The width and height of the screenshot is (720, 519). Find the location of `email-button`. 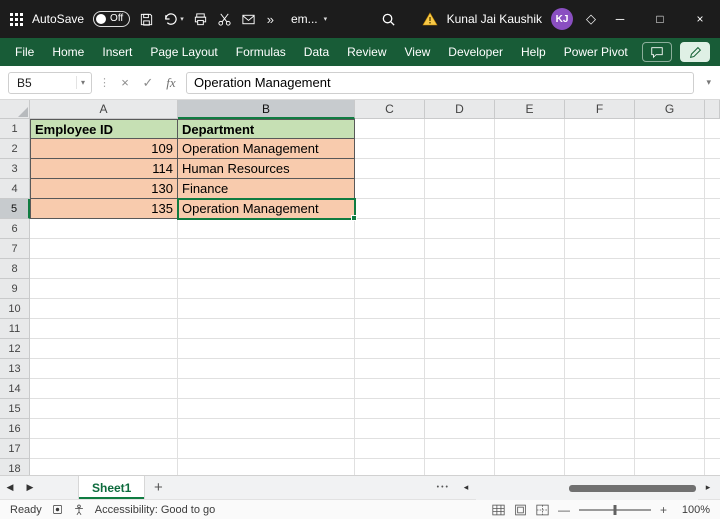

email-button is located at coordinates (248, 19).